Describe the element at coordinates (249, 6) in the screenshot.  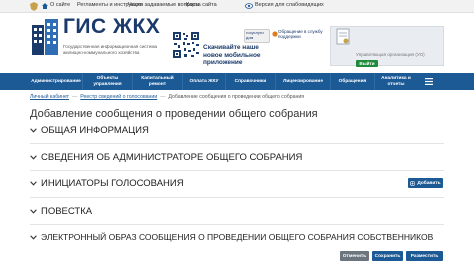
I see `eye-icon` at that location.